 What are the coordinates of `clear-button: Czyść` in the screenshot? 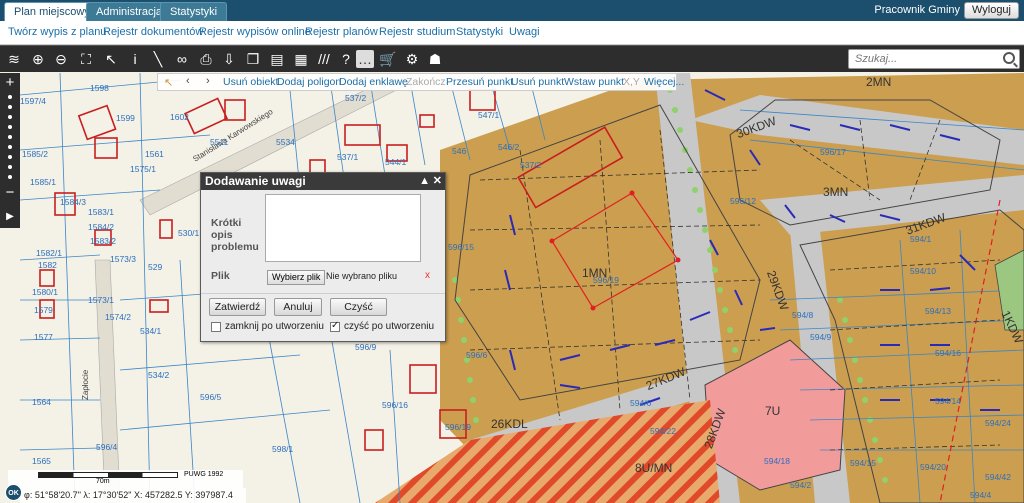 It's located at (358, 307).